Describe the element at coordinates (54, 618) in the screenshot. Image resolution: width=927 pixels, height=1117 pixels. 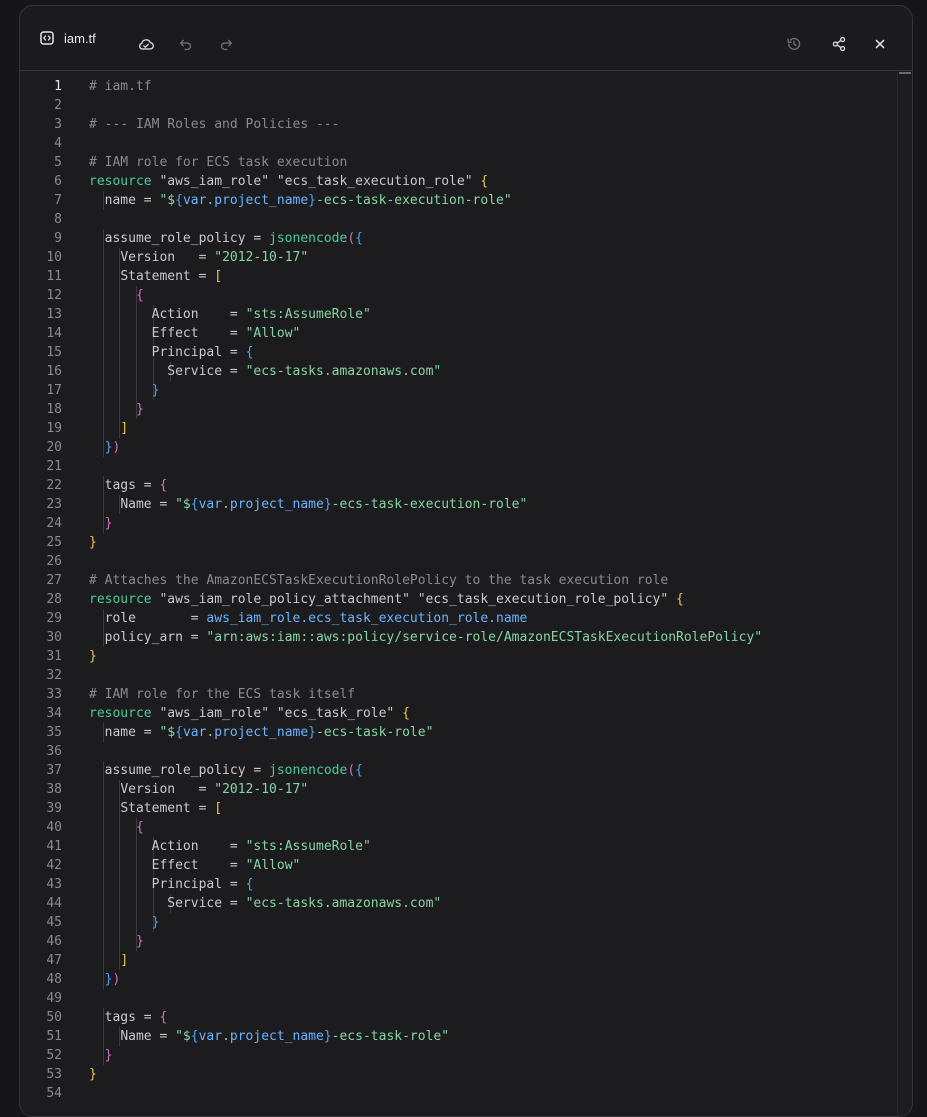
I see `line-number: 29` at that location.